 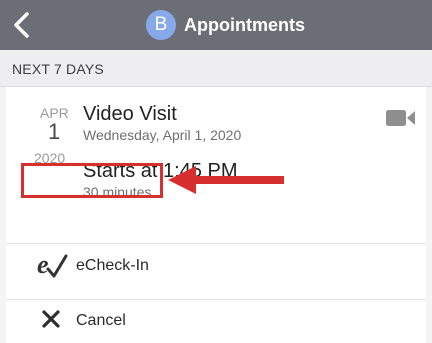 I want to click on echeckin-label: eCheck-In, so click(x=112, y=265).